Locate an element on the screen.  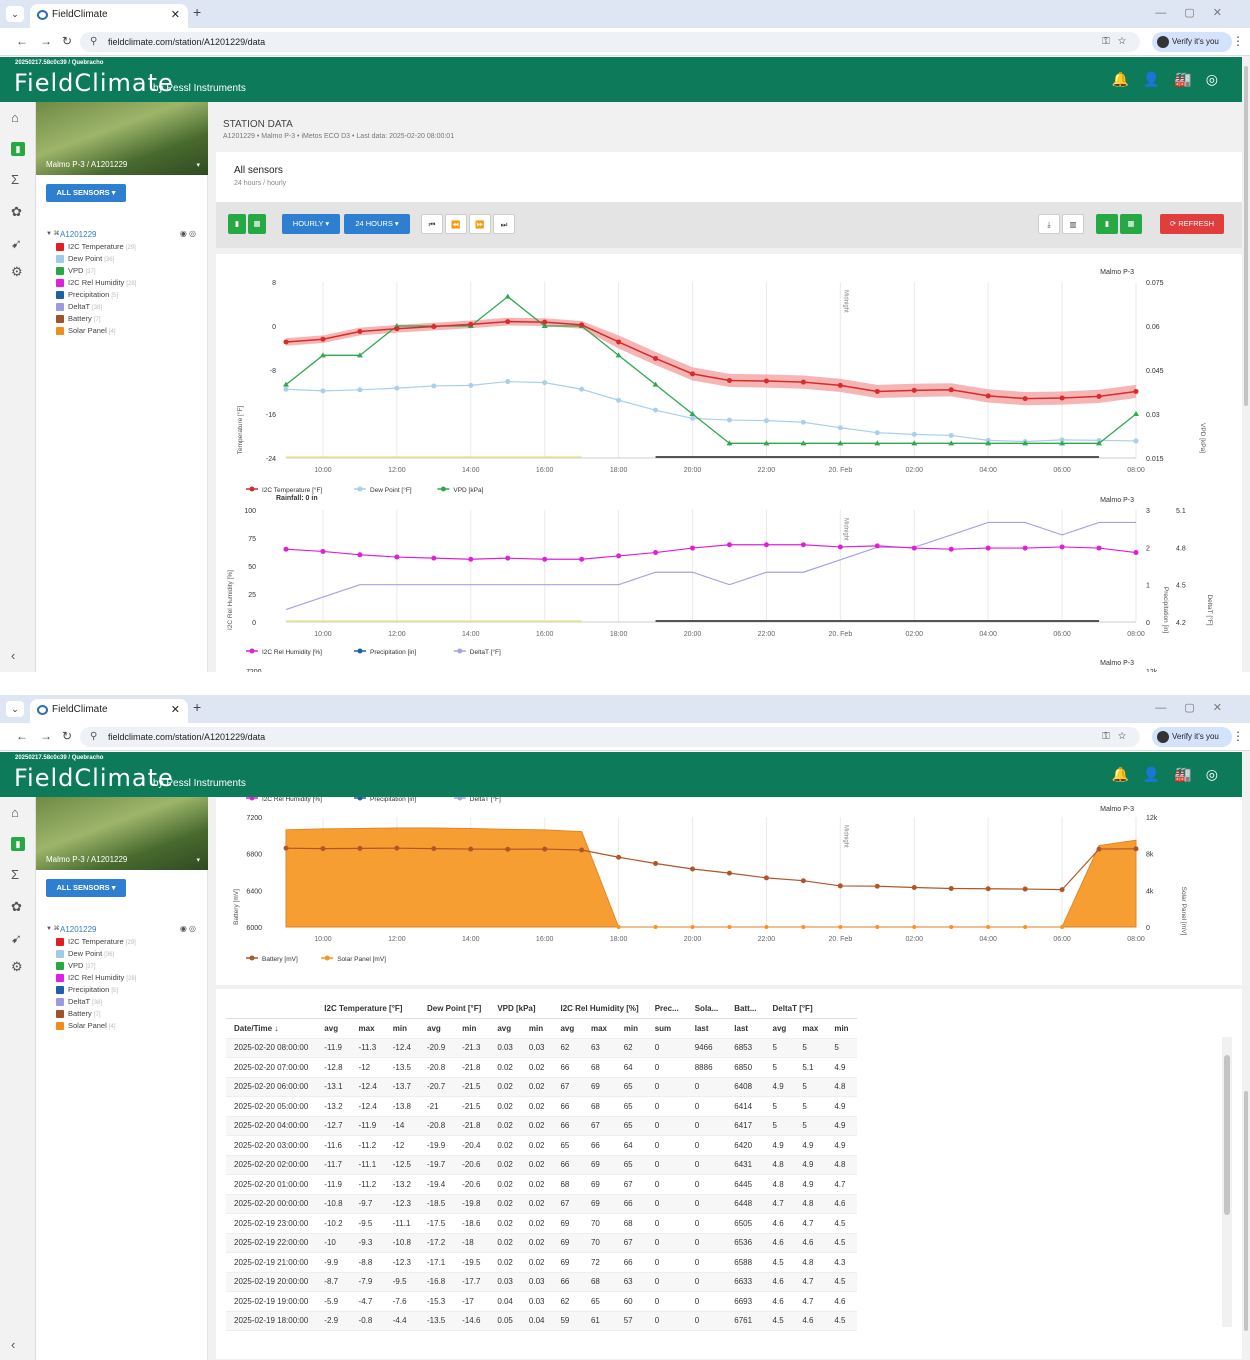
chart-view-icon: ▮ is located at coordinates (1107, 224).